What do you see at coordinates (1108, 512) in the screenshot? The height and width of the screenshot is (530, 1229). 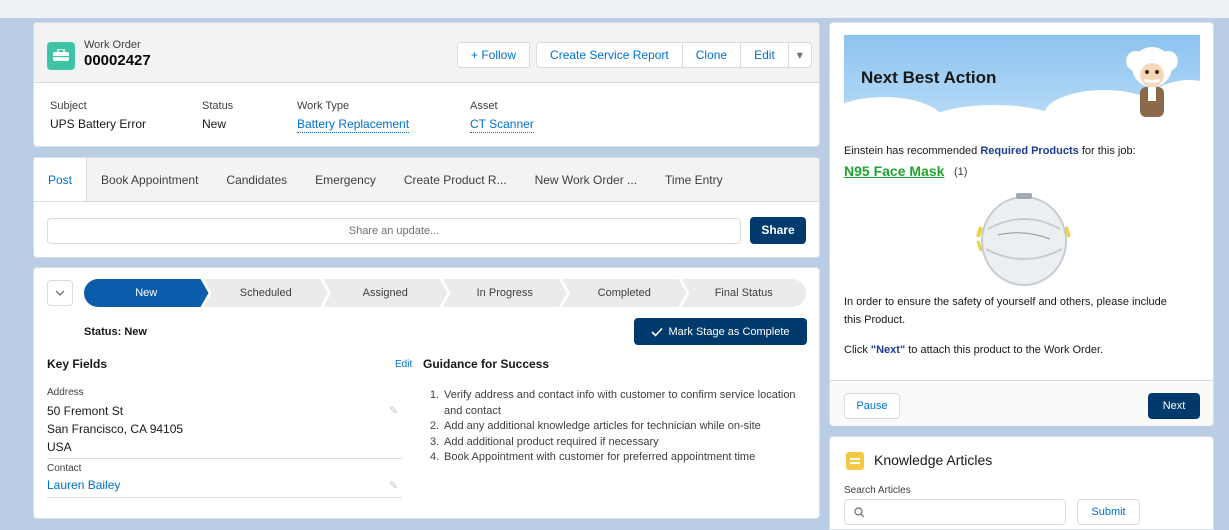 I see `submit-button: Submit` at bounding box center [1108, 512].